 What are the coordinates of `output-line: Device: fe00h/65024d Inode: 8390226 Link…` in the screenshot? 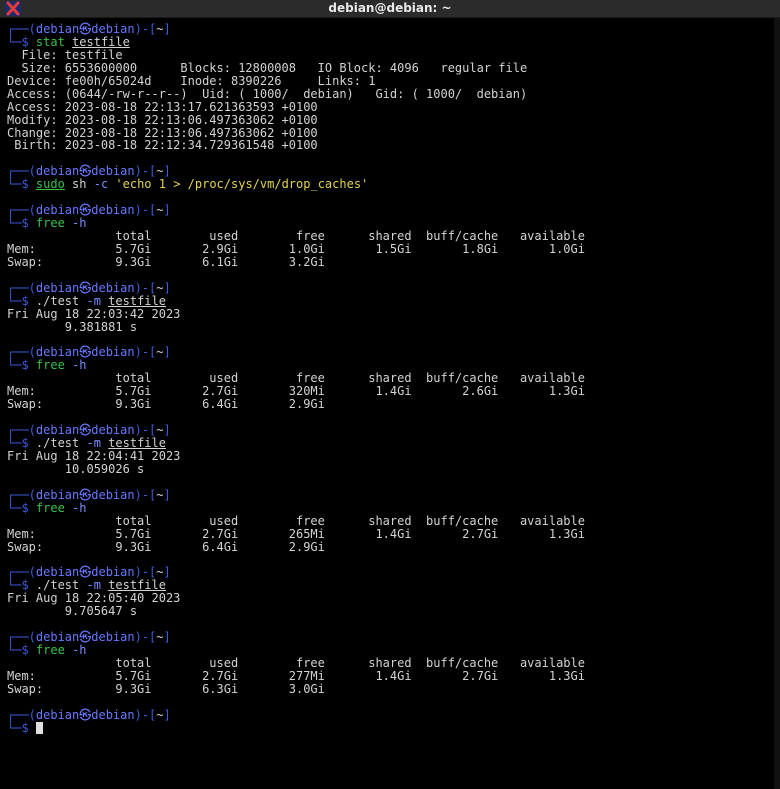 It's located at (191, 80).